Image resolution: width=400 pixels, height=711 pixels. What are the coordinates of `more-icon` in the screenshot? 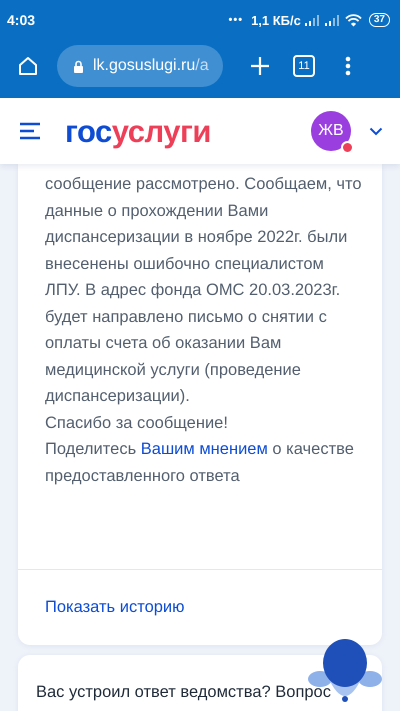 It's located at (348, 66).